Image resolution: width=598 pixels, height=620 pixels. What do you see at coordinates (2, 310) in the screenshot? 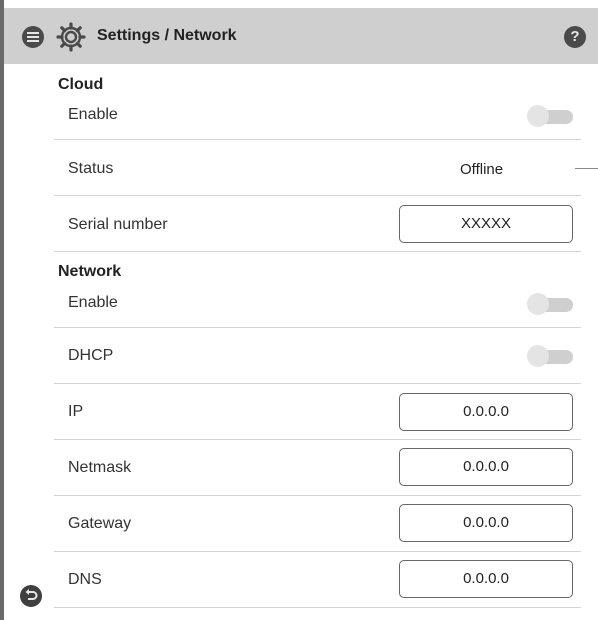
I see `window-left-border` at bounding box center [2, 310].